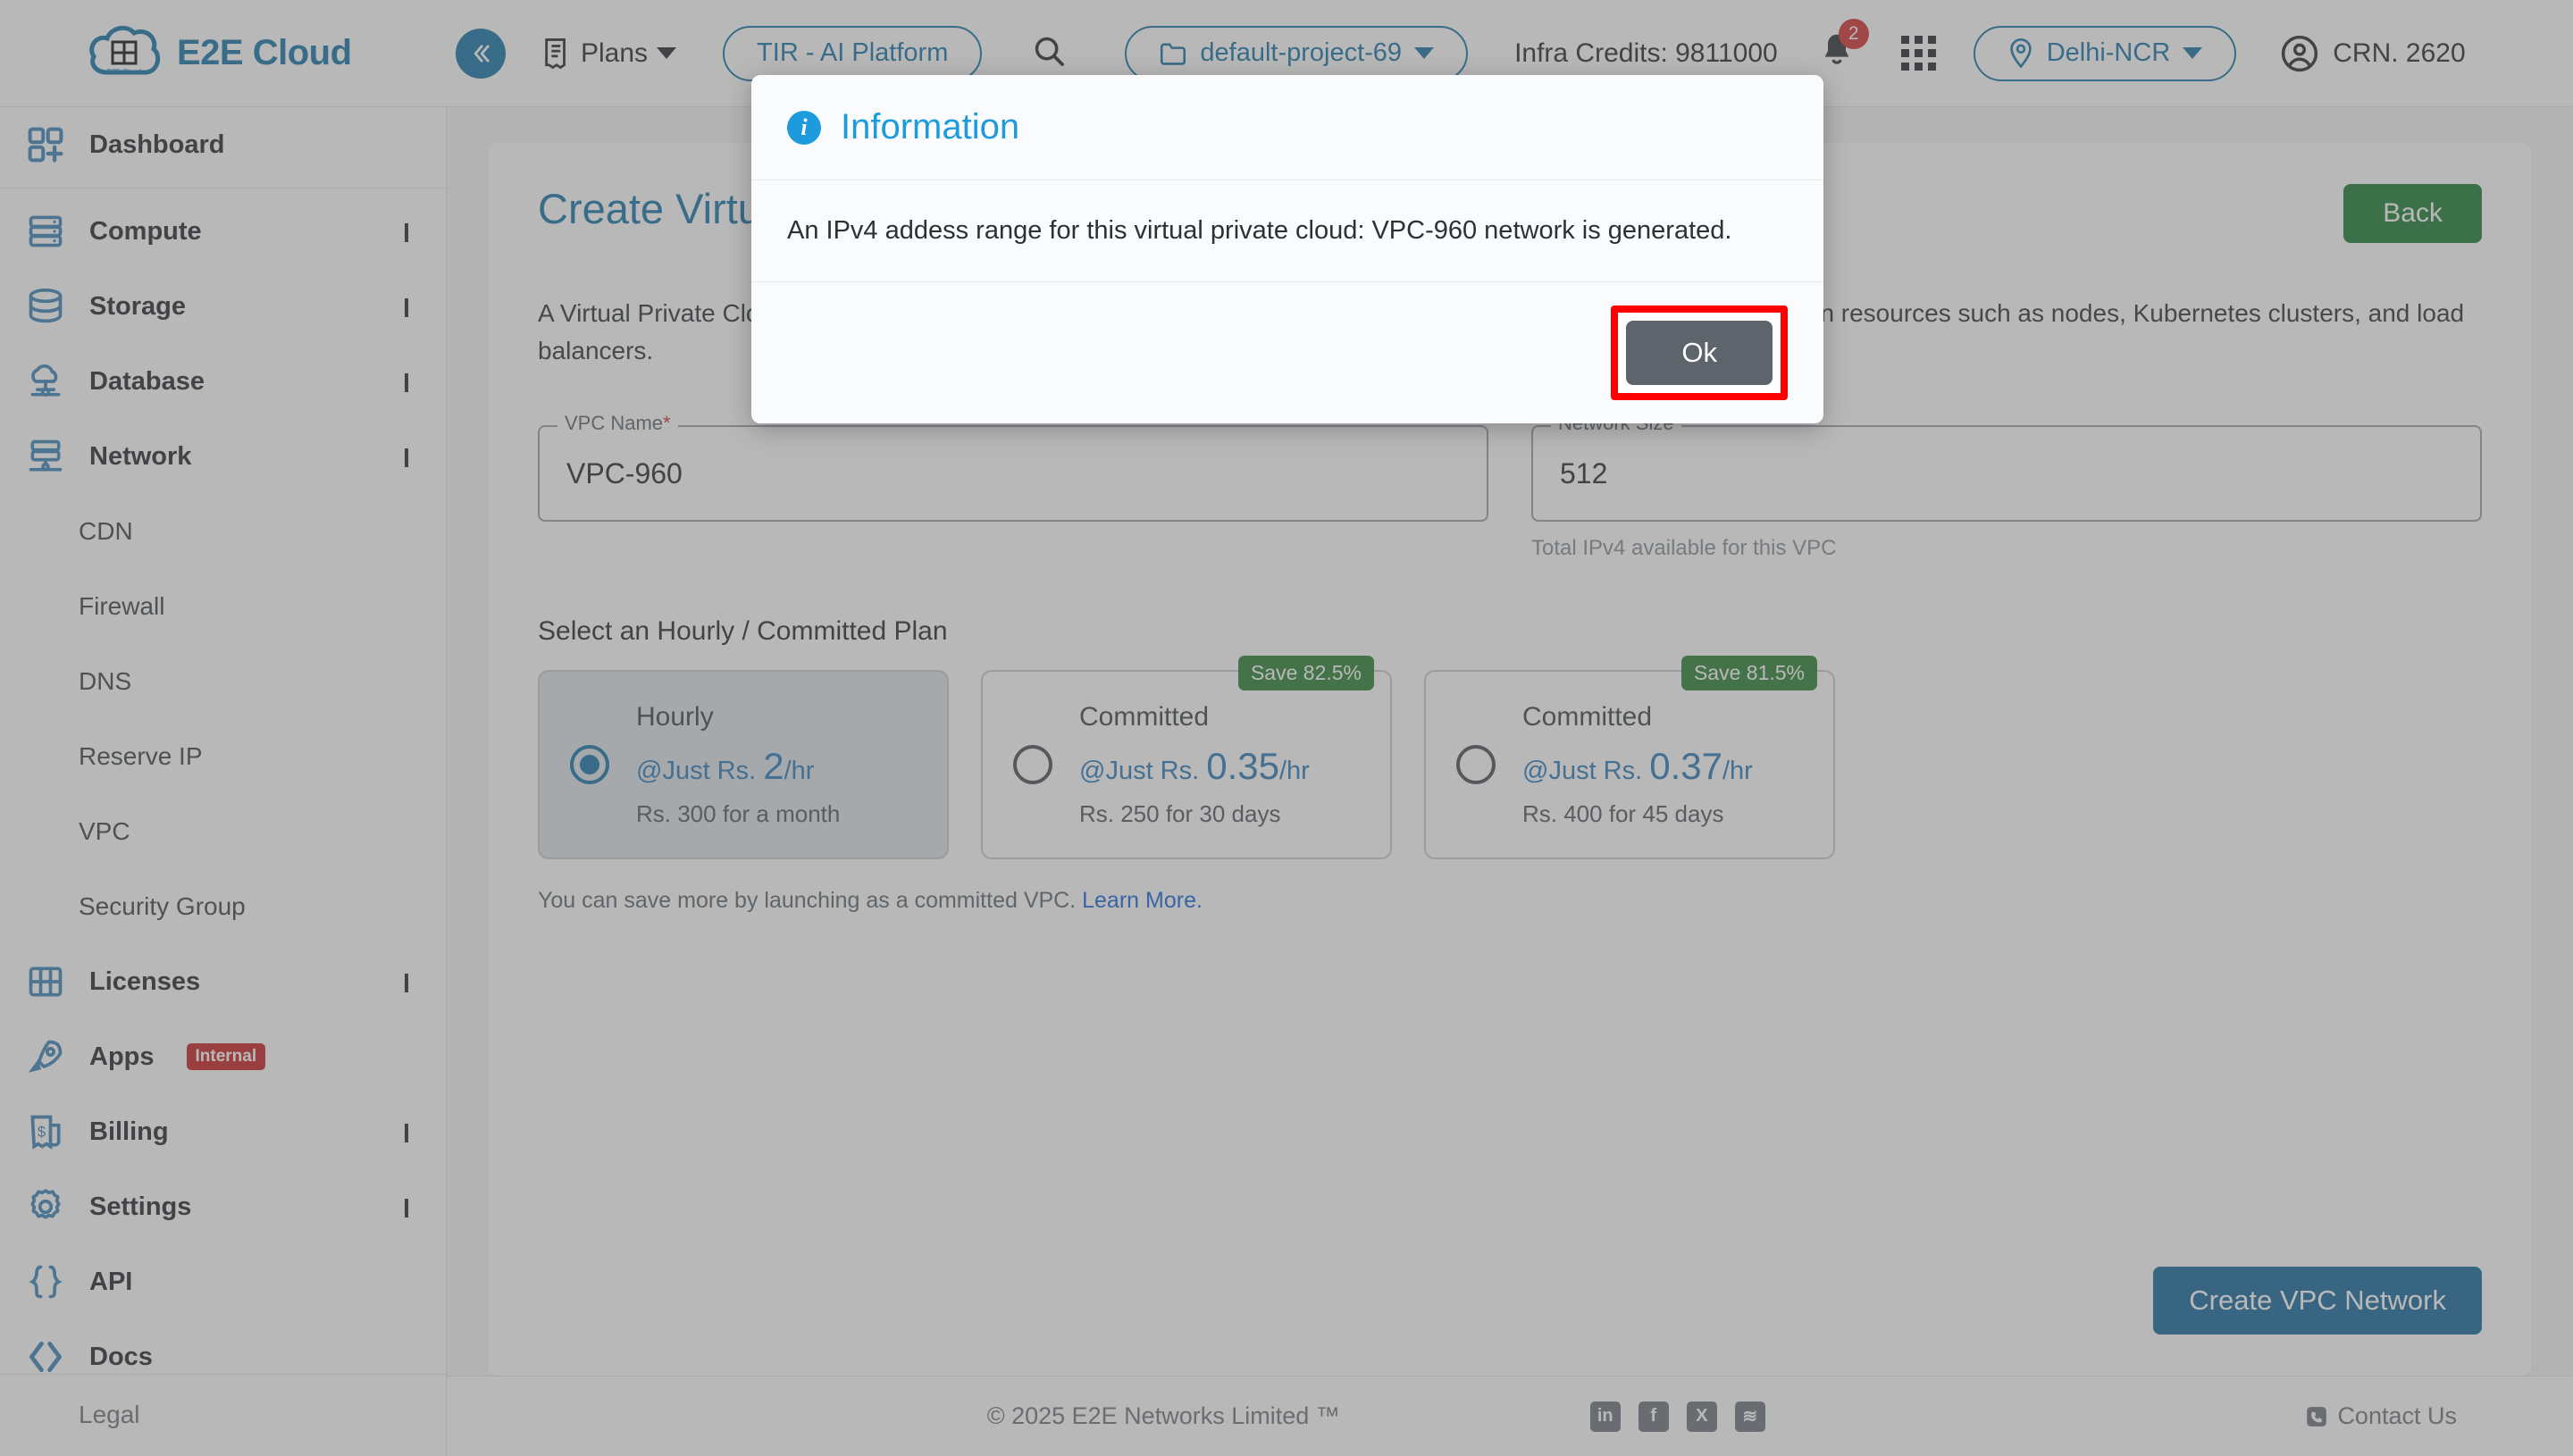 The image size is (2573, 1456). Describe the element at coordinates (1287, 352) in the screenshot. I see `modal-footer: Ok` at that location.